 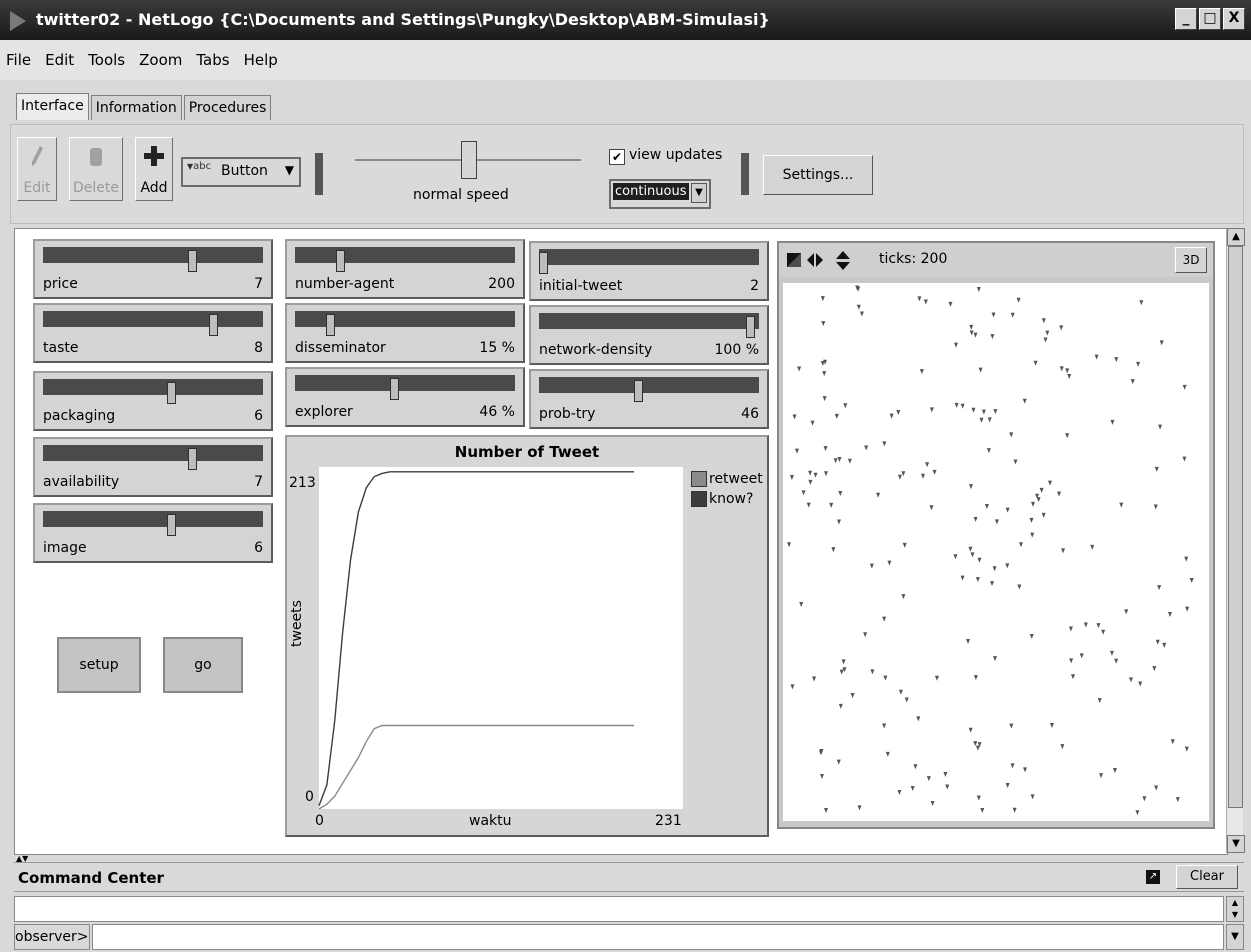 I want to click on menu-tools: Tools, so click(x=106, y=60).